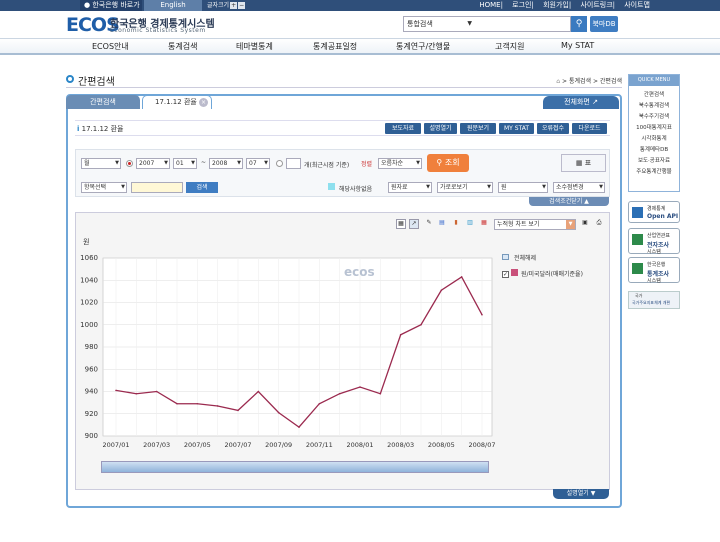  What do you see at coordinates (654, 95) in the screenshot?
I see `quick-menu-item: 간편검색` at bounding box center [654, 95].